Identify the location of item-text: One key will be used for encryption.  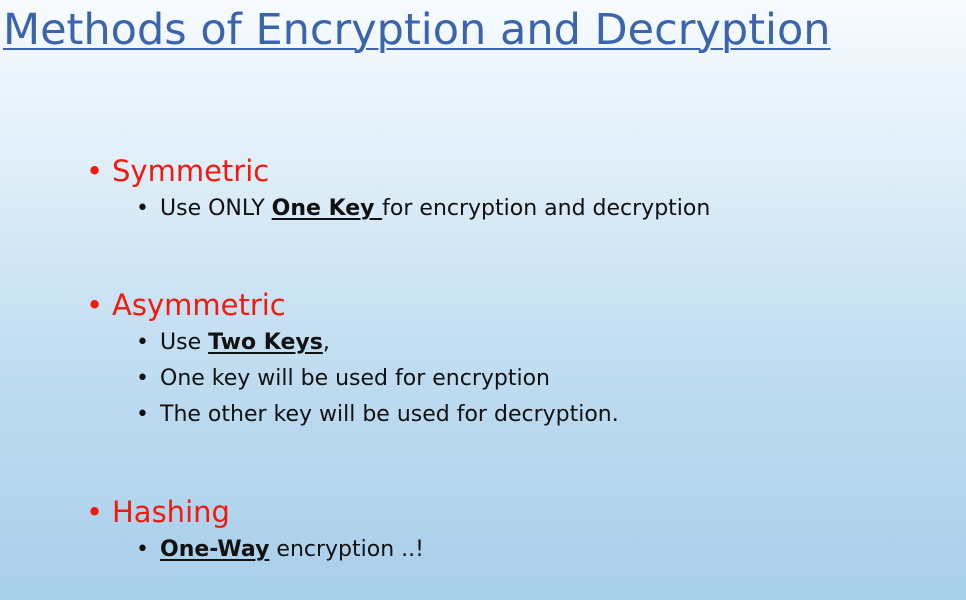
(355, 378).